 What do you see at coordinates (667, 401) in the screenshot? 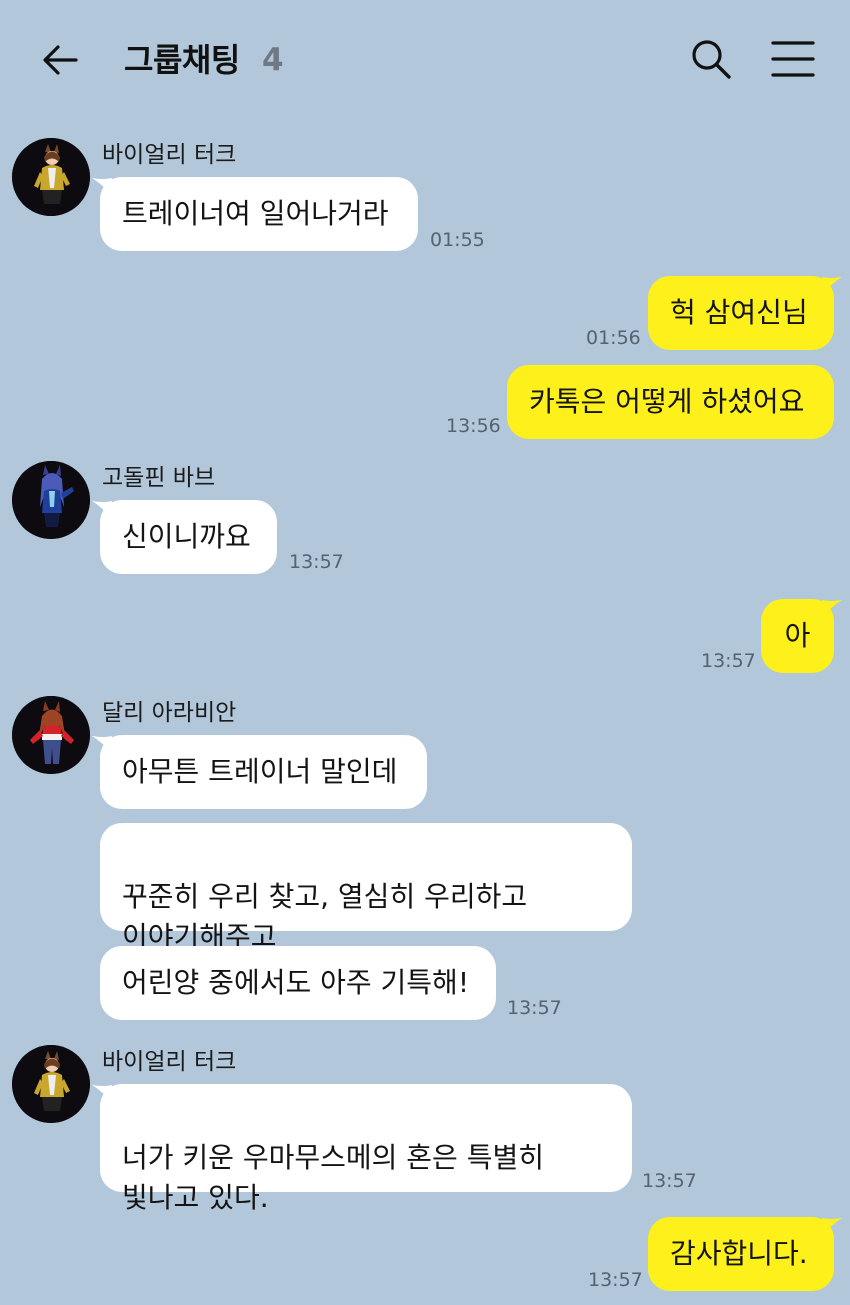
I see `message-text: 카톡은 어떻게 하셨어요` at bounding box center [667, 401].